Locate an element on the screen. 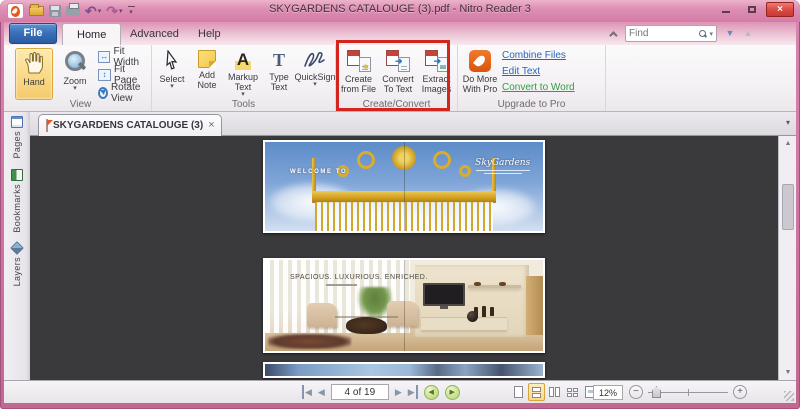 Image resolution: width=800 pixels, height=409 pixels. page-indicator-field is located at coordinates (359, 392).